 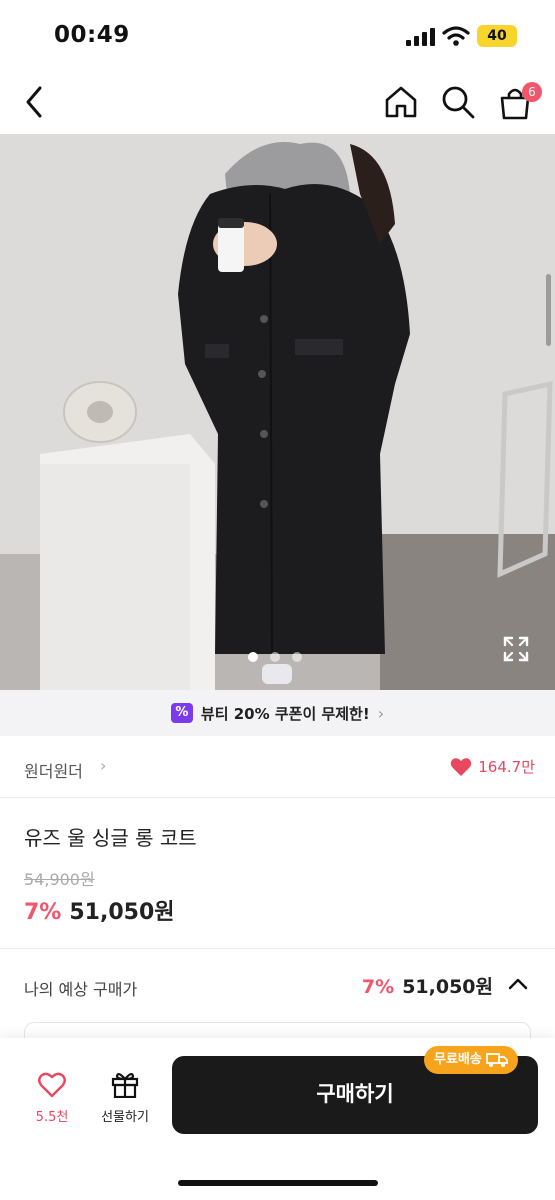 I want to click on expected-price-row: 나의 예상 구매가 7% 51,050원, so click(x=277, y=985).